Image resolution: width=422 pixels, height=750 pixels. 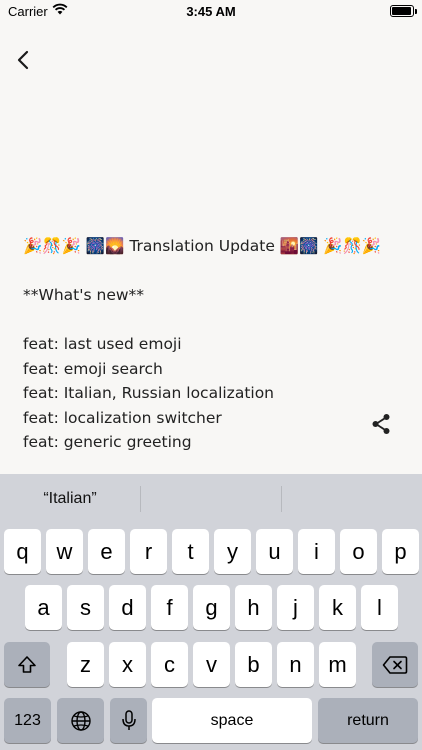 I want to click on battery-icon, so click(x=403, y=11).